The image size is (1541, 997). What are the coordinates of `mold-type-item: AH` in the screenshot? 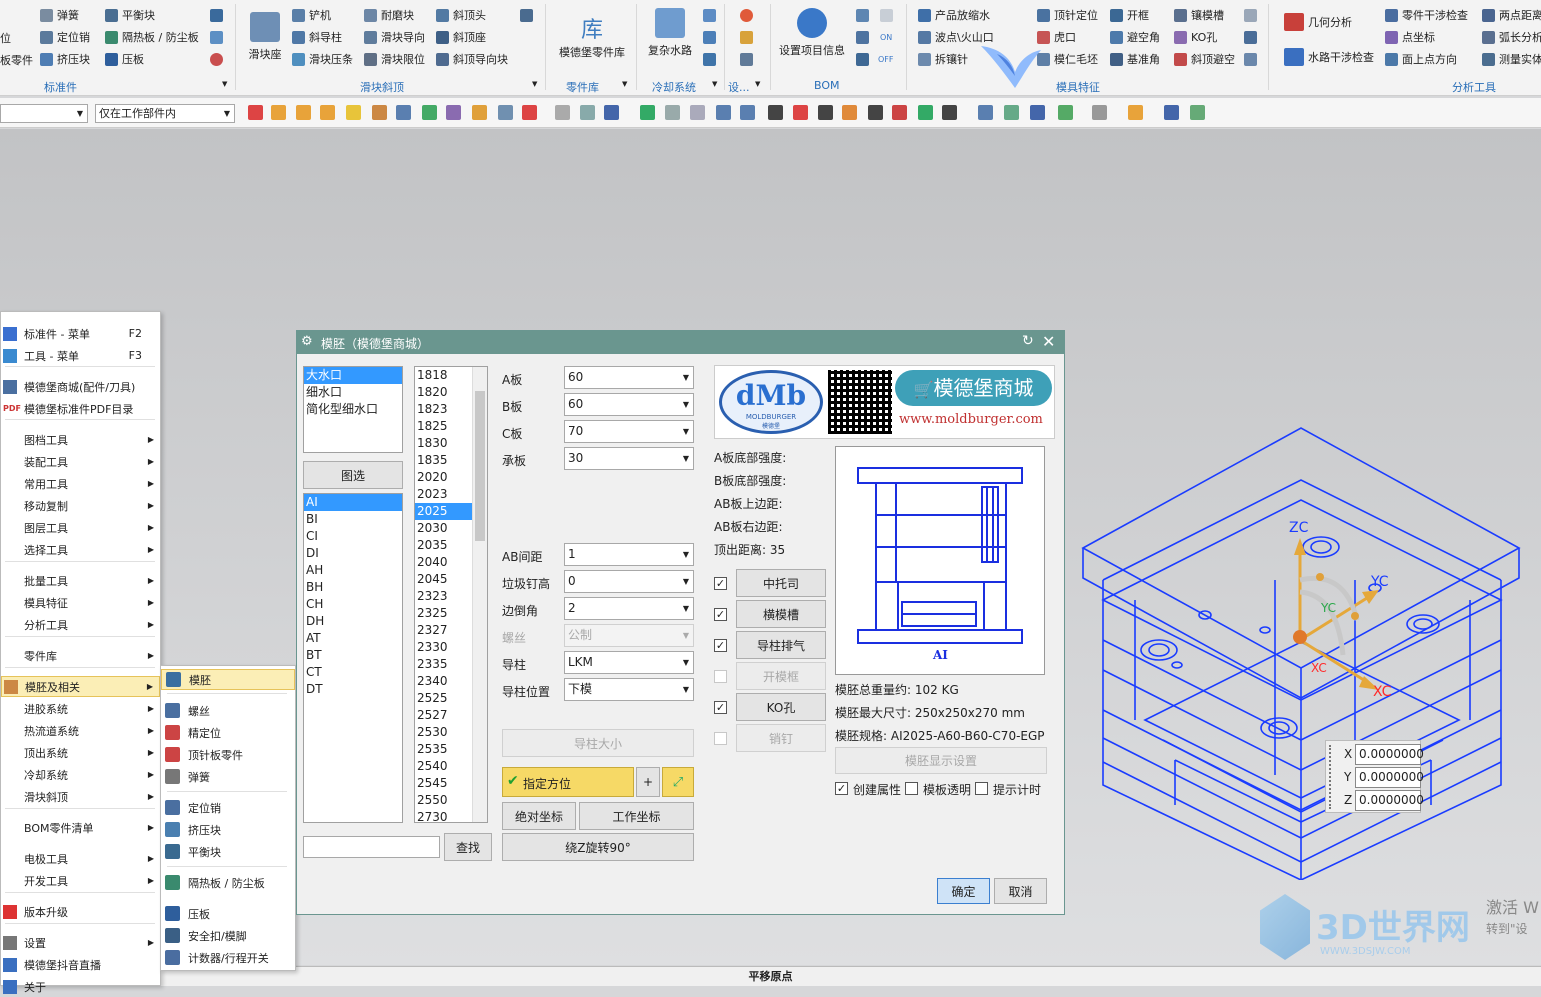 It's located at (353, 570).